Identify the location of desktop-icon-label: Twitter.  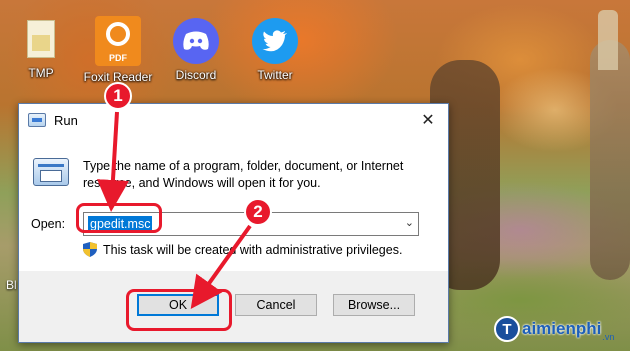
(275, 75).